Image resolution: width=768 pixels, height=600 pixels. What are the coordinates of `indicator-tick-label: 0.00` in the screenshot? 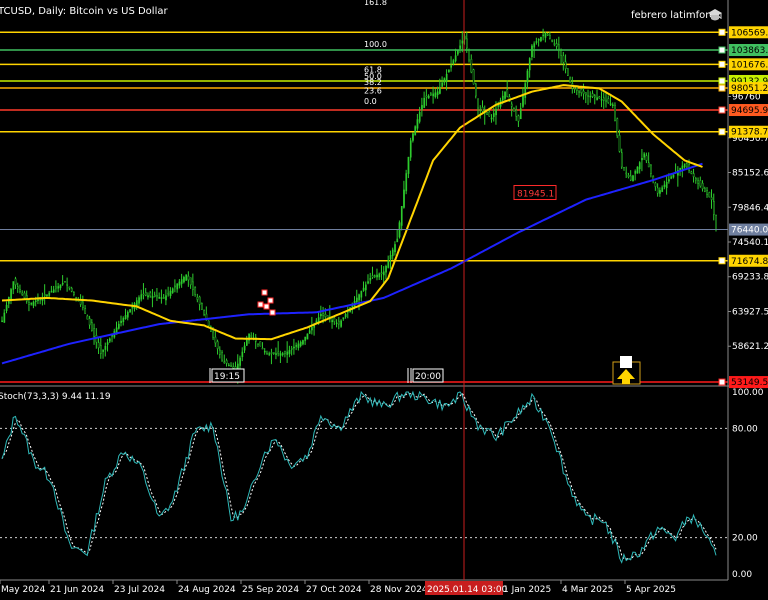 It's located at (742, 575).